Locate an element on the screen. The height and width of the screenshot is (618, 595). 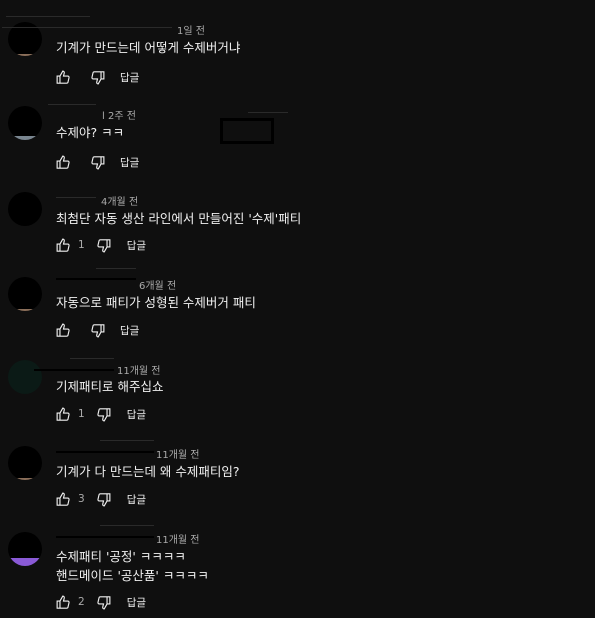
comment-text: 수제야? ㅋㅋ is located at coordinates (90, 132).